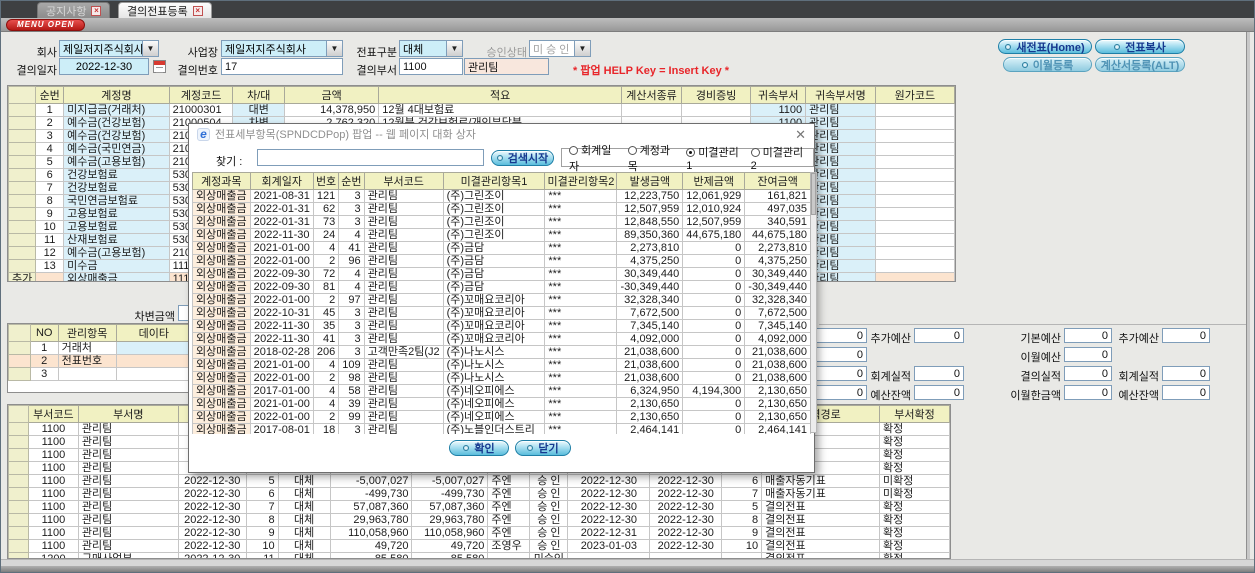 The height and width of the screenshot is (573, 1255). What do you see at coordinates (494, 326) in the screenshot?
I see `cell-open-item1: (주)꼬매요코리아` at bounding box center [494, 326].